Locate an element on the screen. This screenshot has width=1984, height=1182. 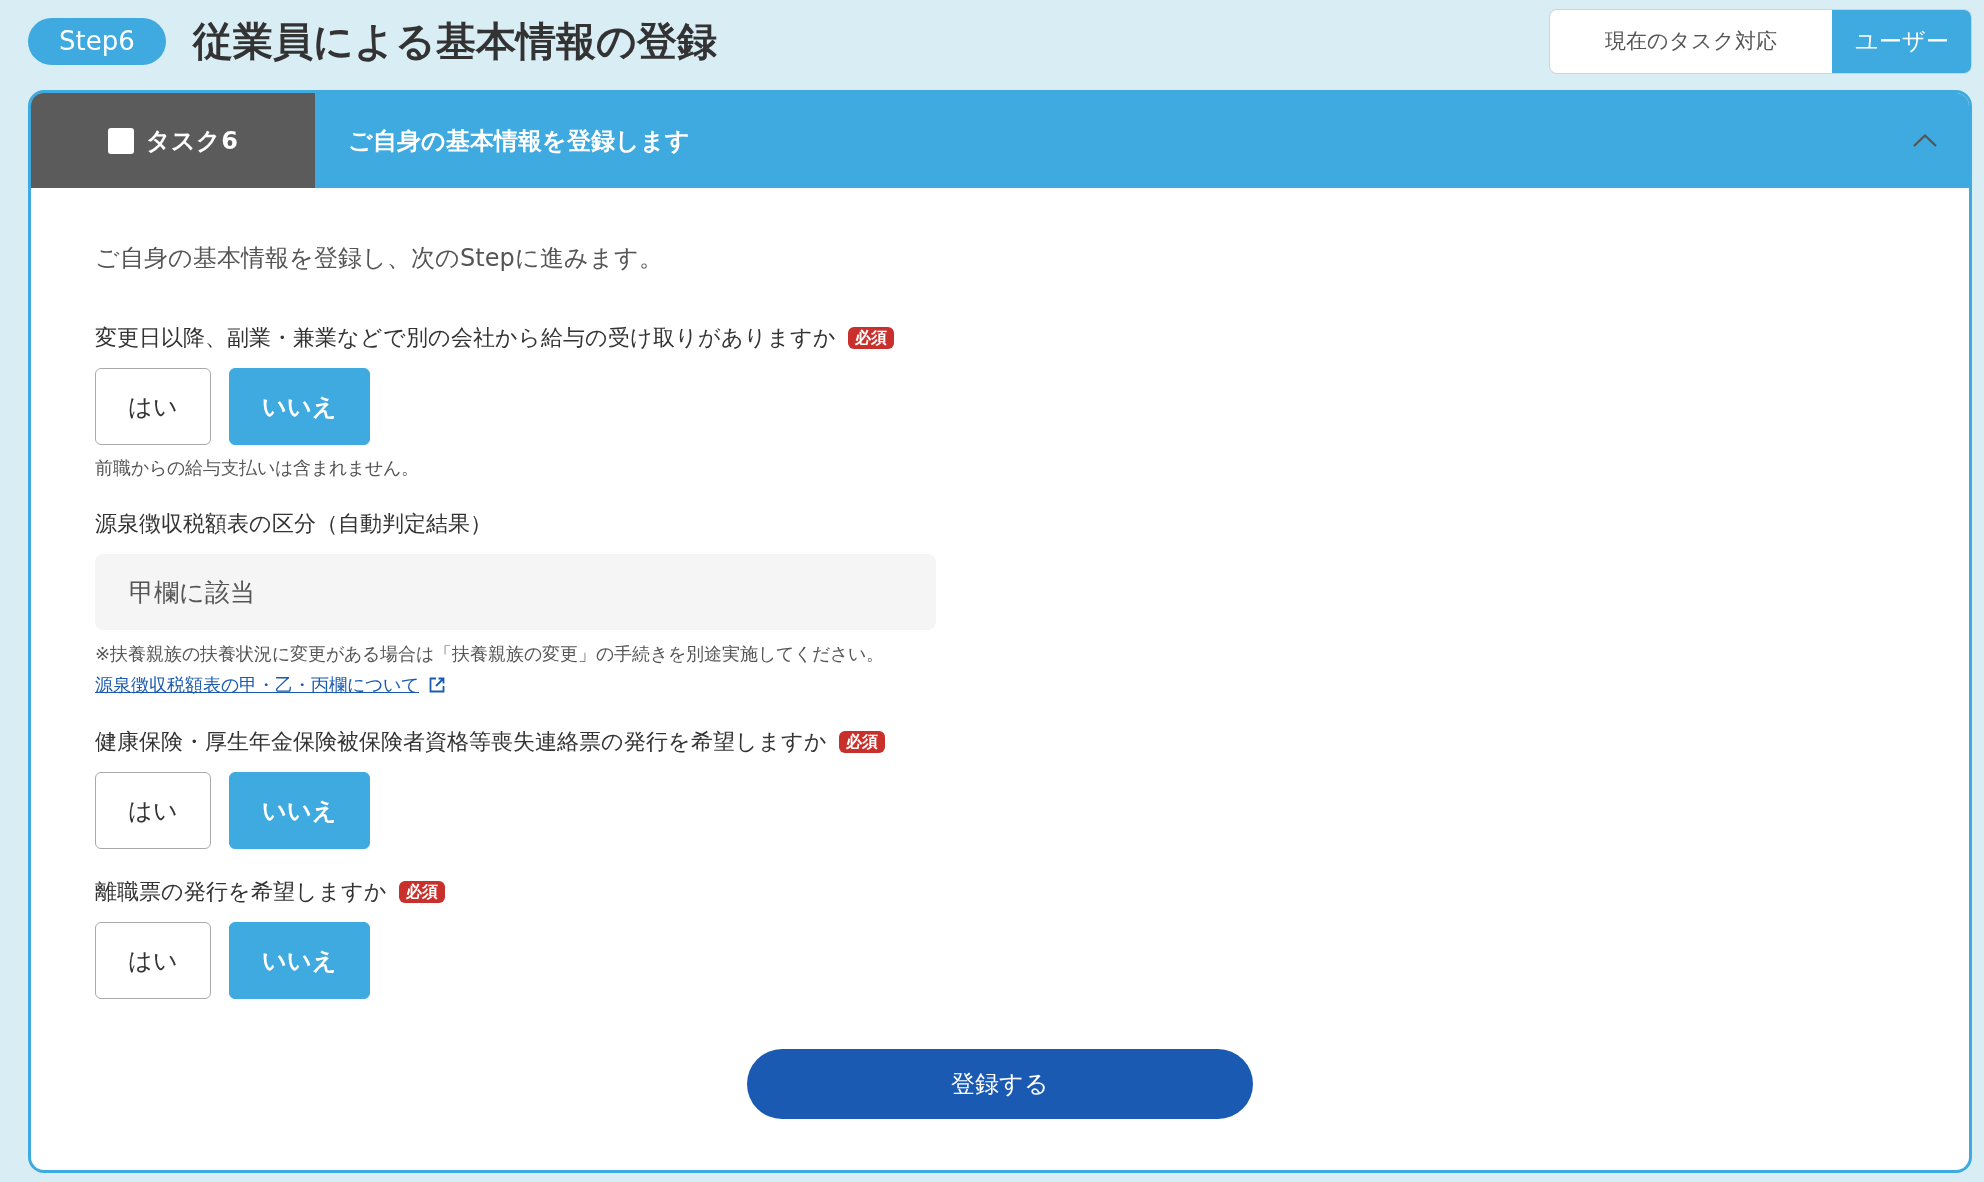
question-label: 健康保険・厚生年金保険被保険者資格等喪失連絡票の発行を希望しますか is located at coordinates (461, 742).